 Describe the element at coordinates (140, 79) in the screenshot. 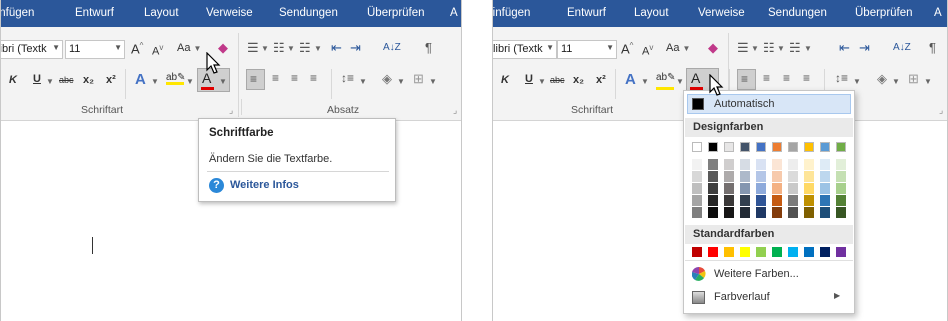

I see `text-effects-button: A` at that location.